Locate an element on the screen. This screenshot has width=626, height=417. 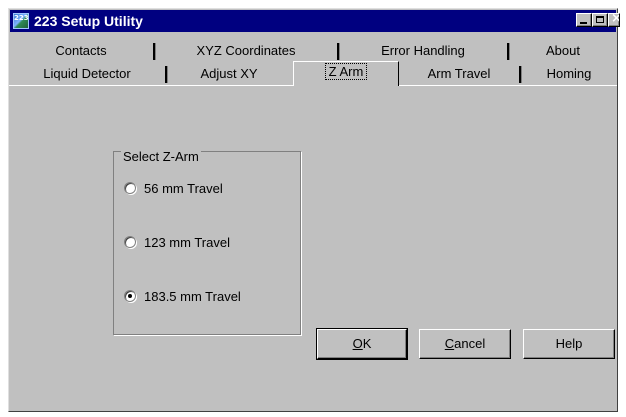
ok-button: OK is located at coordinates (362, 344).